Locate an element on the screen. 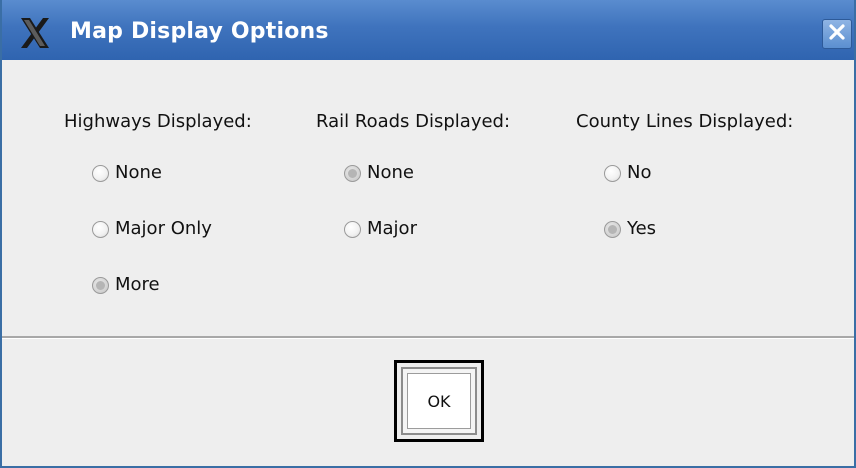  close-button is located at coordinates (837, 34).